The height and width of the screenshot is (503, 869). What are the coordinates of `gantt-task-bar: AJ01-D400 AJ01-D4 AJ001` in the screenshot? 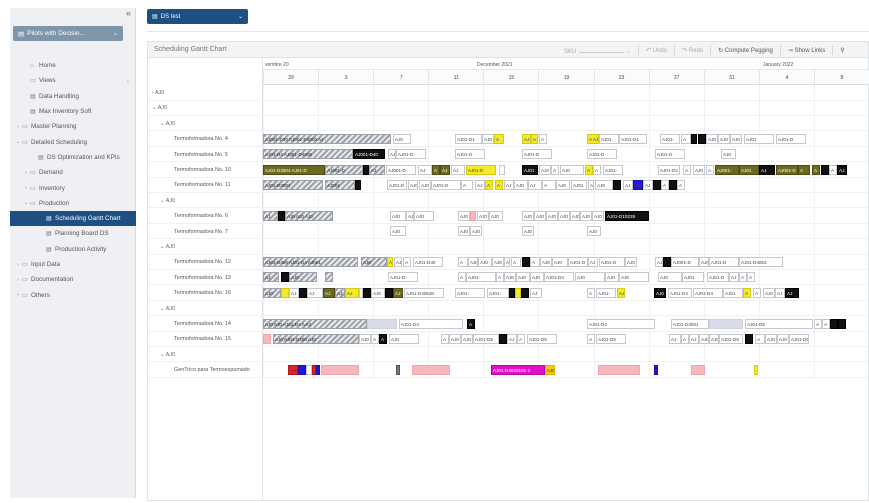 It's located at (310, 261).